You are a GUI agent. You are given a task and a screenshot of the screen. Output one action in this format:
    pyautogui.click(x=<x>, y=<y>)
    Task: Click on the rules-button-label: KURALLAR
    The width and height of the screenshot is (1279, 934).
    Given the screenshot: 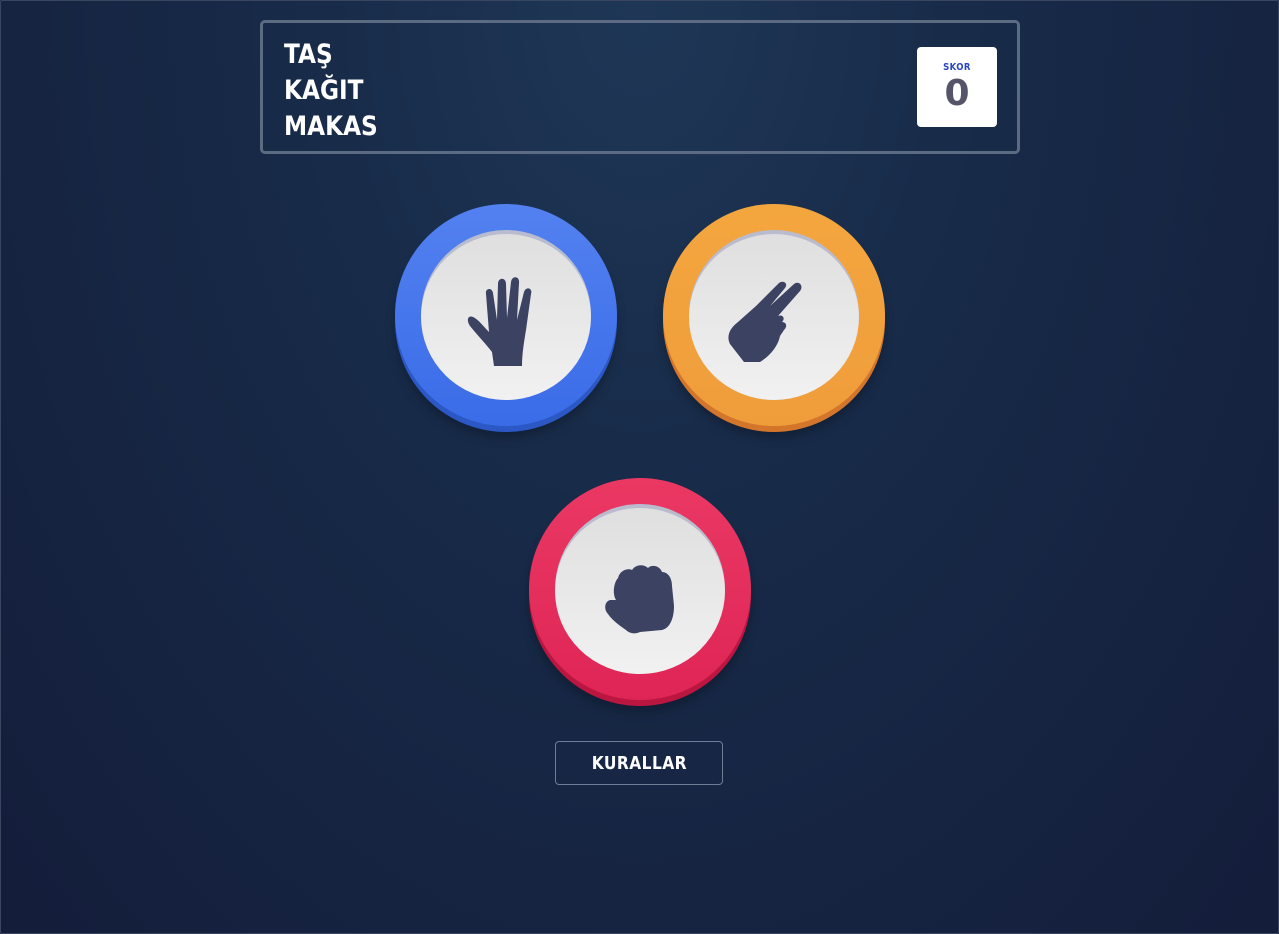 What is the action you would take?
    pyautogui.click(x=639, y=763)
    